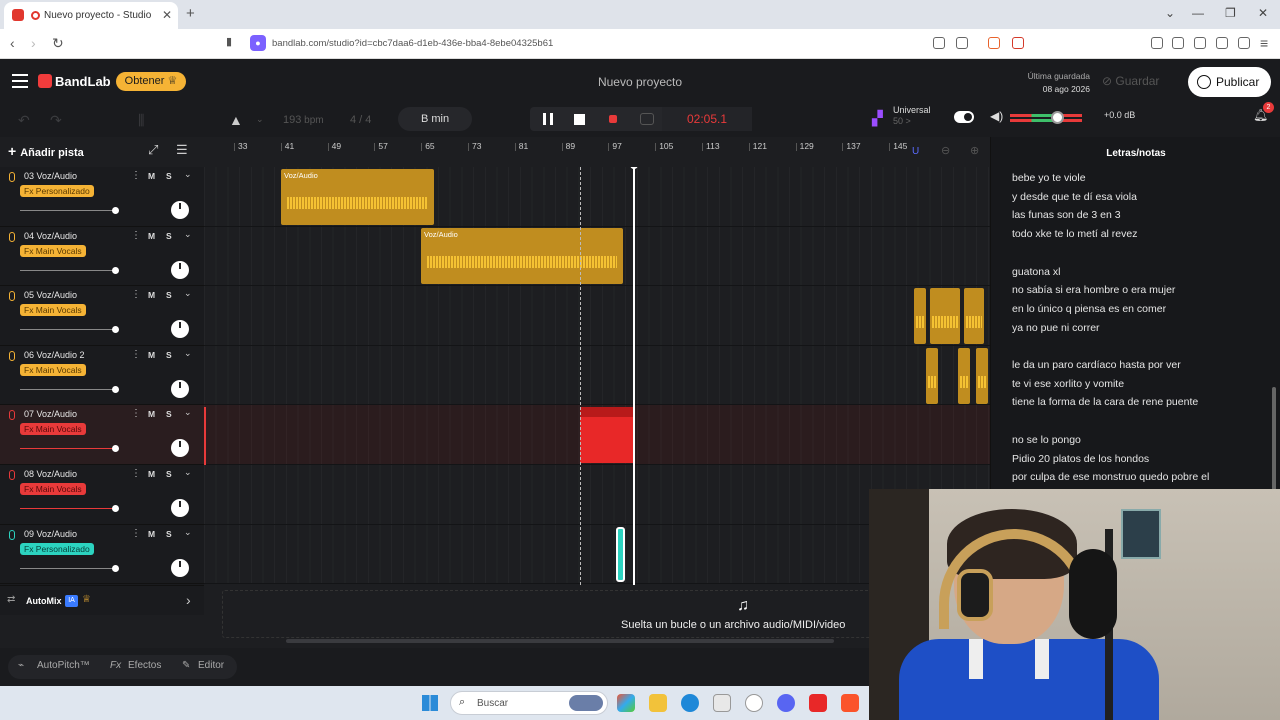 Image resolution: width=1280 pixels, height=720 pixels. I want to click on master-volume-slider, so click(1046, 117).